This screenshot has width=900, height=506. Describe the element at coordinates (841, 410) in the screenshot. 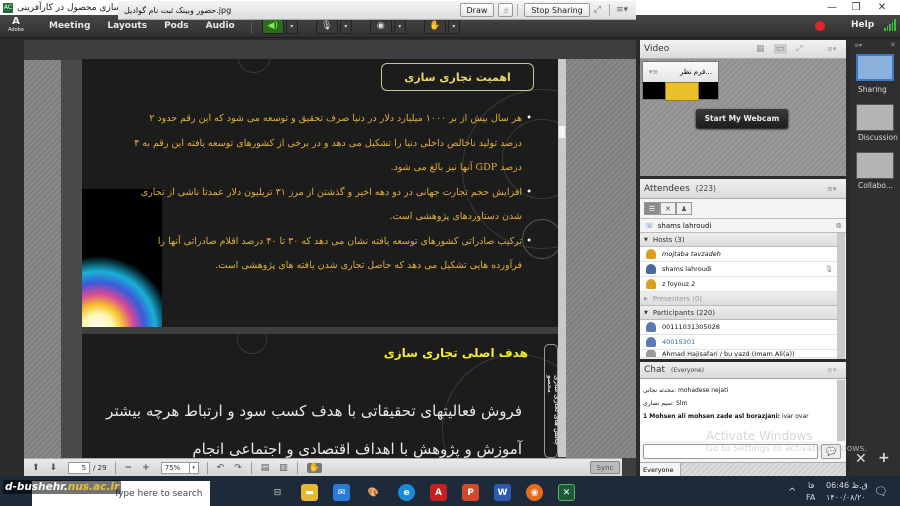

I see `chat-scrollbar` at that location.